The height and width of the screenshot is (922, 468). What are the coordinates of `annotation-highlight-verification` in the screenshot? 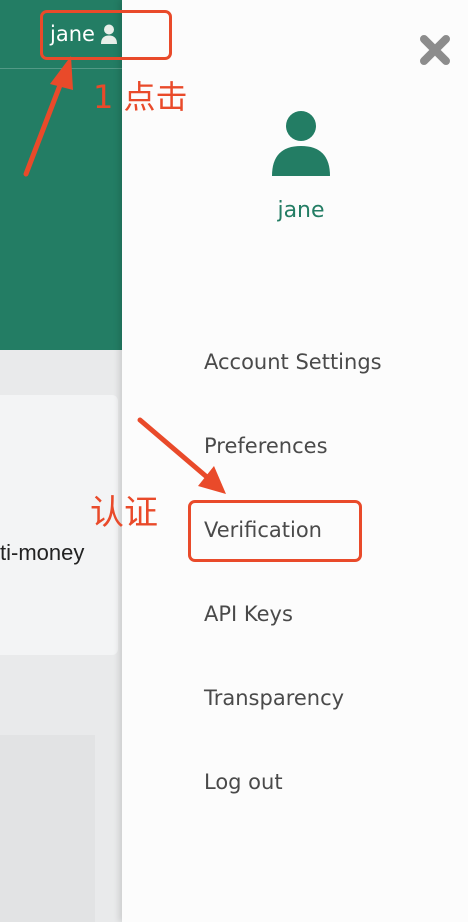 It's located at (275, 531).